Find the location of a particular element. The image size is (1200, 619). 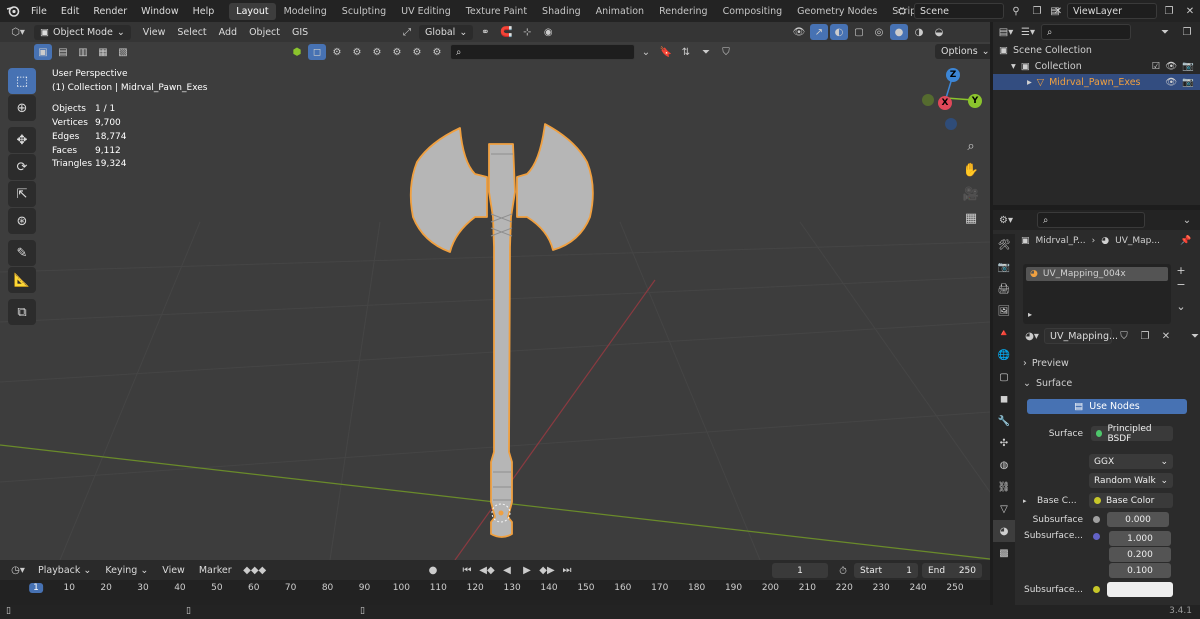

menu-file: File is located at coordinates (39, 11).